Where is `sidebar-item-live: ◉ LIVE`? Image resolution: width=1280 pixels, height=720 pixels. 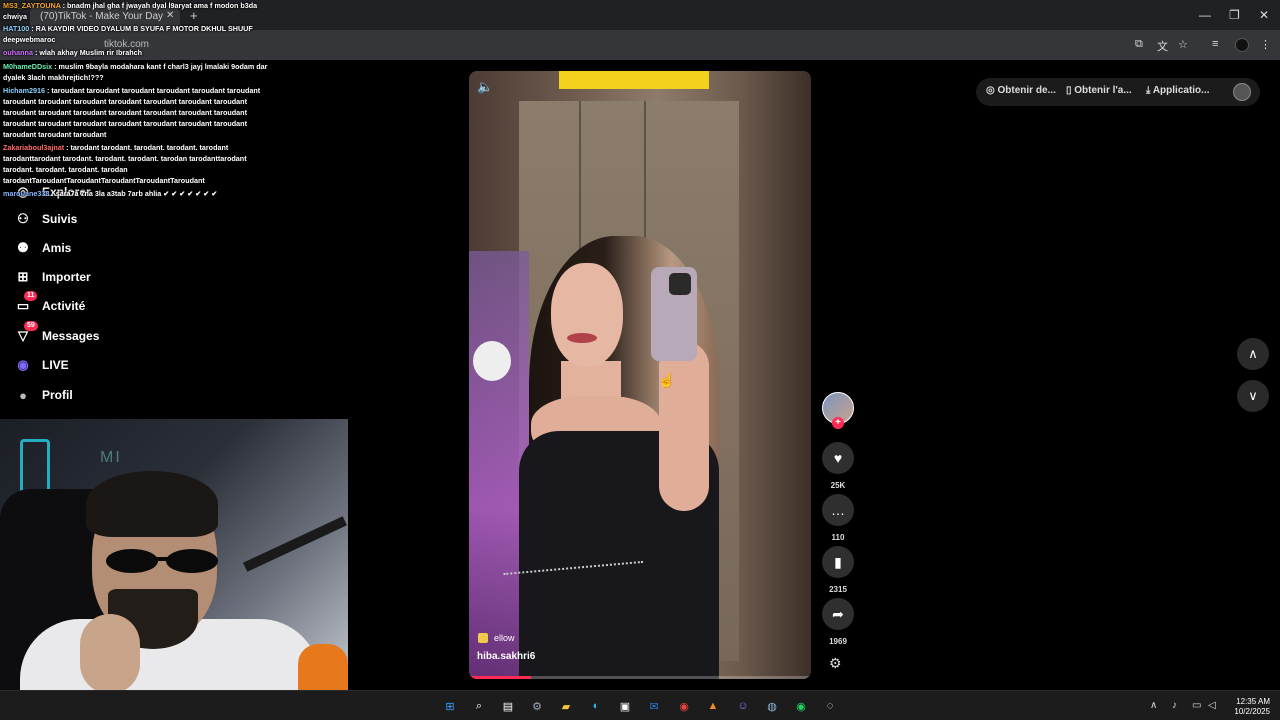
sidebar-item-live: ◉ LIVE is located at coordinates (114, 365).